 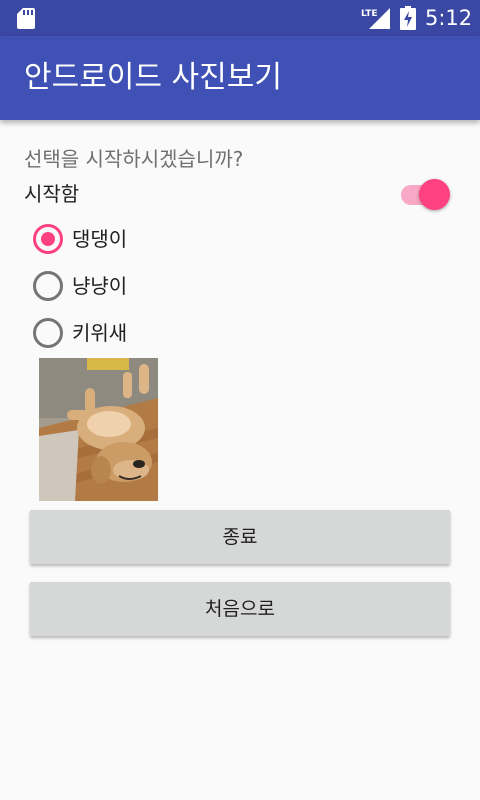 What do you see at coordinates (52, 194) in the screenshot?
I see `start-switch-label: 시작함` at bounding box center [52, 194].